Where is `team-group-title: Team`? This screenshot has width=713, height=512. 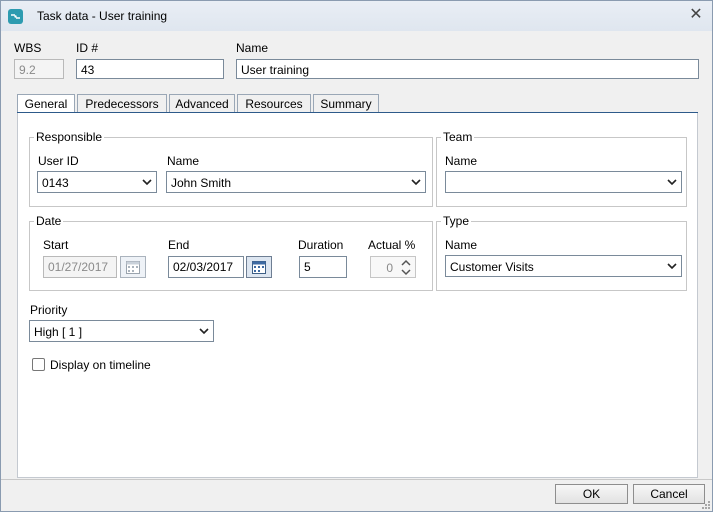
team-group-title: Team is located at coordinates (458, 137).